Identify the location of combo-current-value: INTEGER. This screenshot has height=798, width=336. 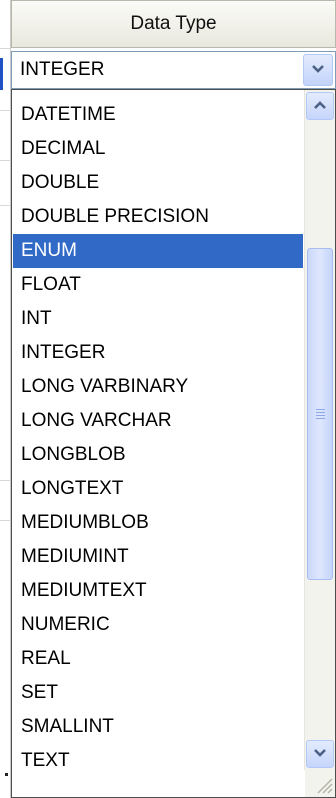
(62, 69).